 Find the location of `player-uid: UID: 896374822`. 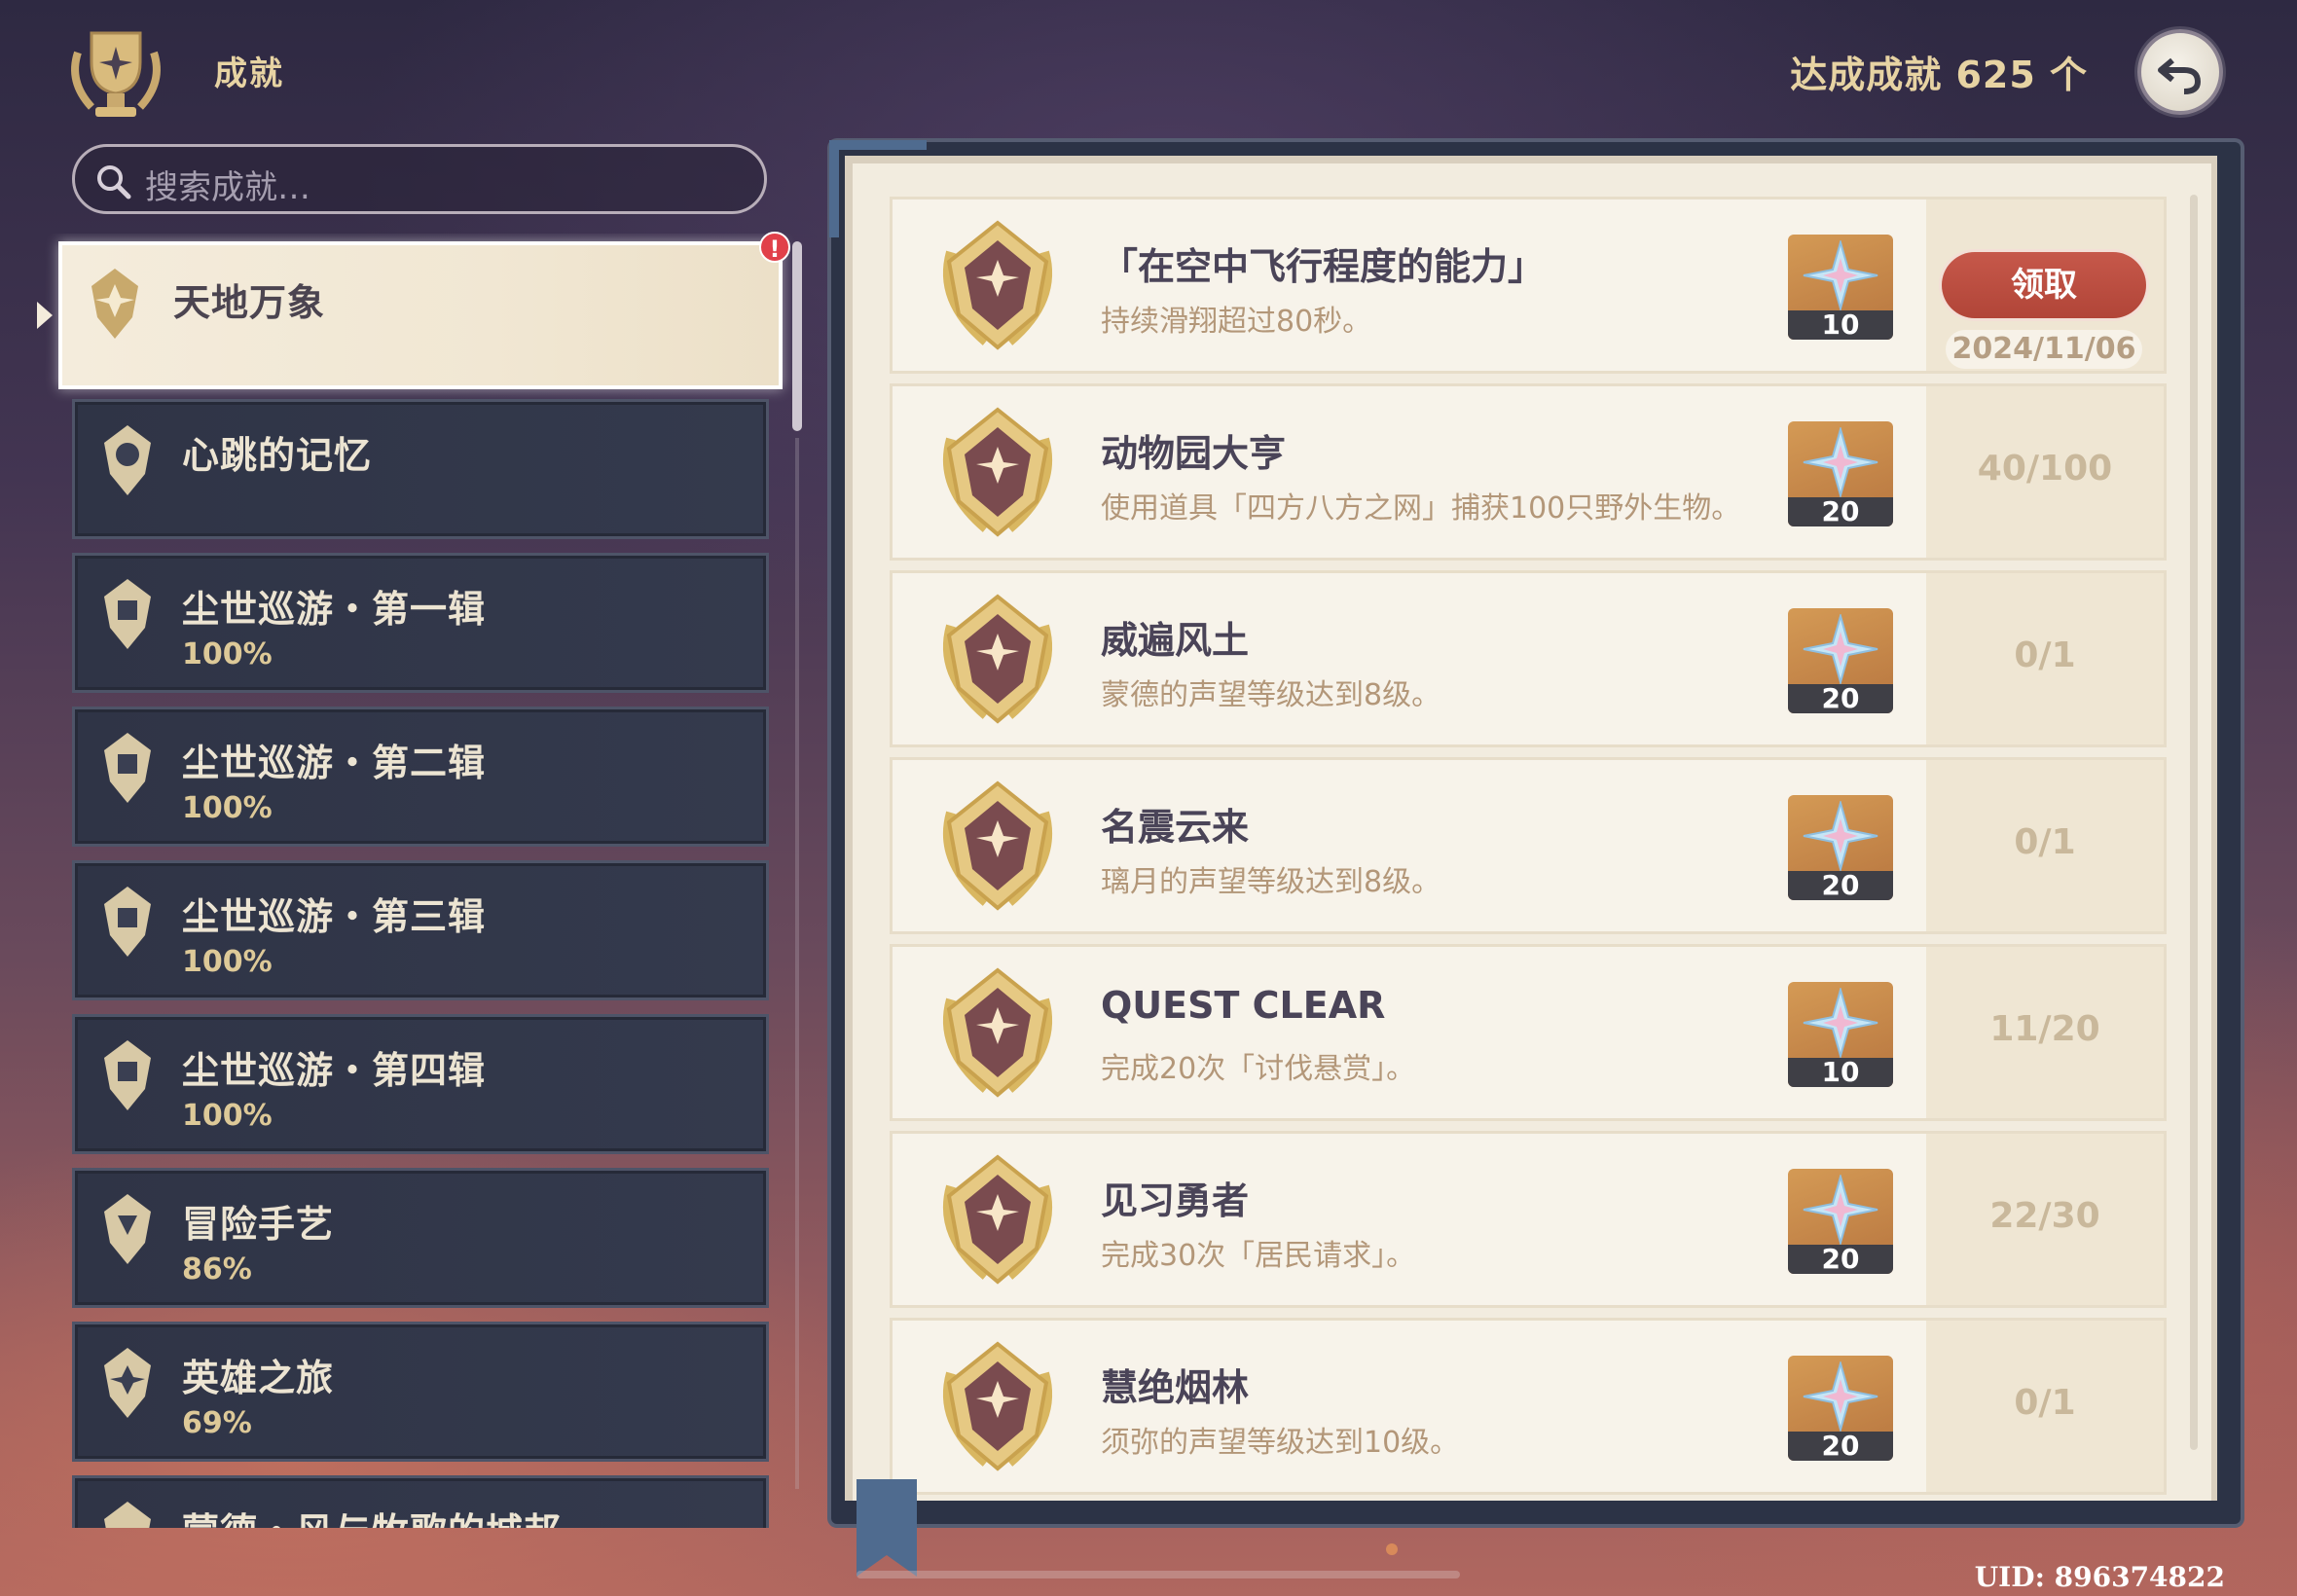

player-uid: UID: 896374822 is located at coordinates (2099, 1577).